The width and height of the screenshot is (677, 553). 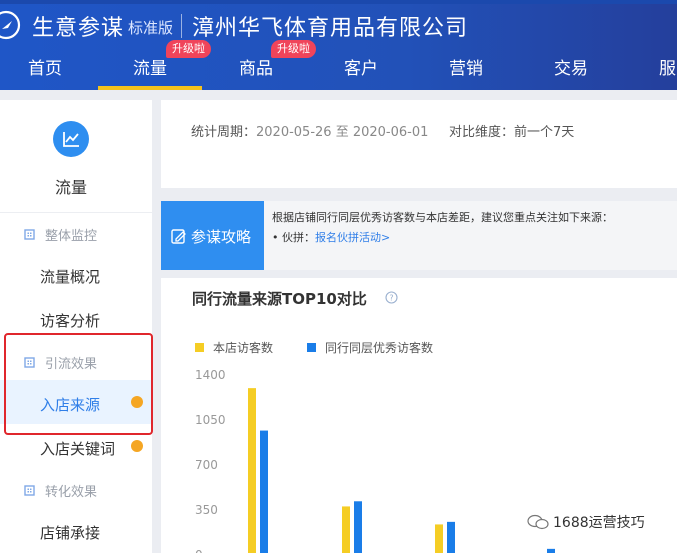 I want to click on top10-panel: 同行流量来源TOP10对比 ?, so click(x=419, y=300).